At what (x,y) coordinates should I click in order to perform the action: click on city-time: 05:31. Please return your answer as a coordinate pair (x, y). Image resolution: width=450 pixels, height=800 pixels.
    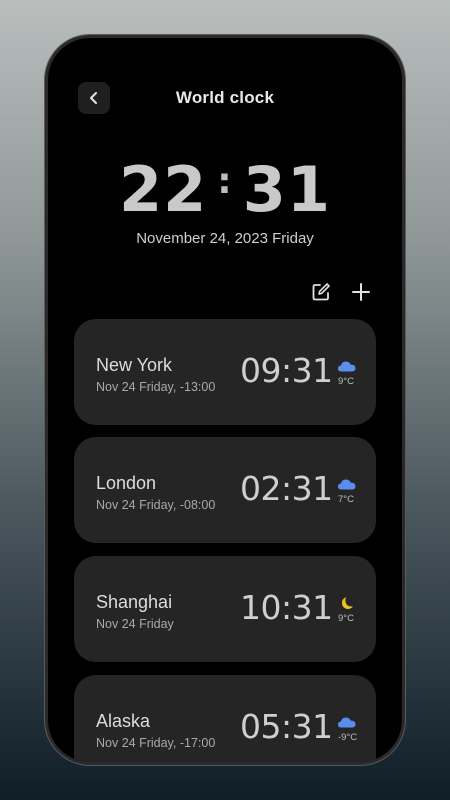
    Looking at the image, I should click on (286, 726).